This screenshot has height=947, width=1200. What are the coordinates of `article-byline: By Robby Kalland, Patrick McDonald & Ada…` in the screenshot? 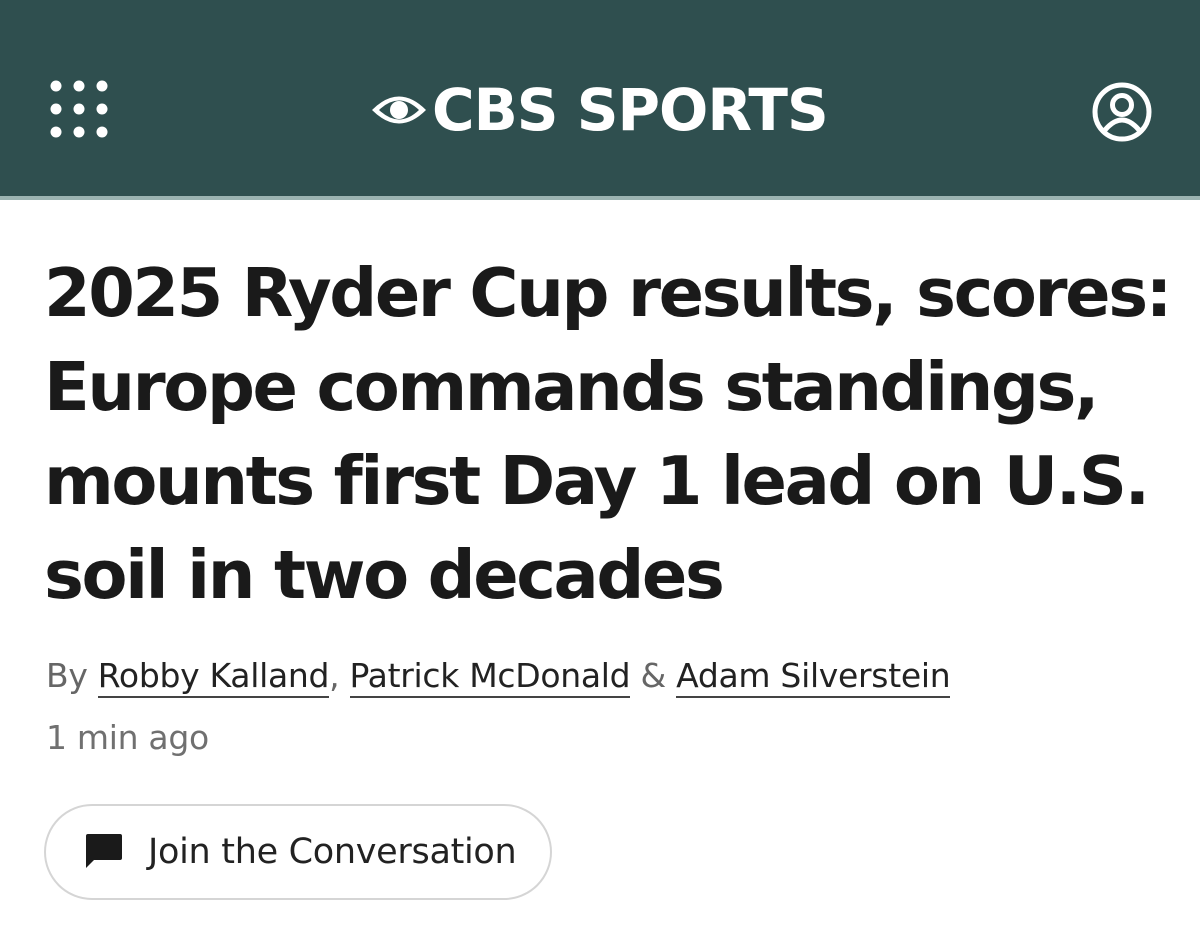 It's located at (498, 678).